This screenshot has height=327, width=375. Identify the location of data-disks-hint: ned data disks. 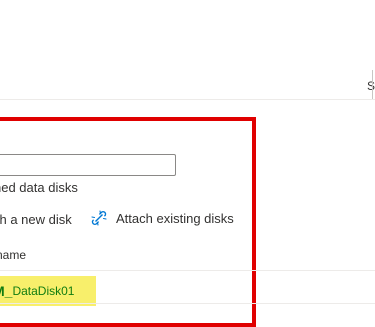
(42, 187).